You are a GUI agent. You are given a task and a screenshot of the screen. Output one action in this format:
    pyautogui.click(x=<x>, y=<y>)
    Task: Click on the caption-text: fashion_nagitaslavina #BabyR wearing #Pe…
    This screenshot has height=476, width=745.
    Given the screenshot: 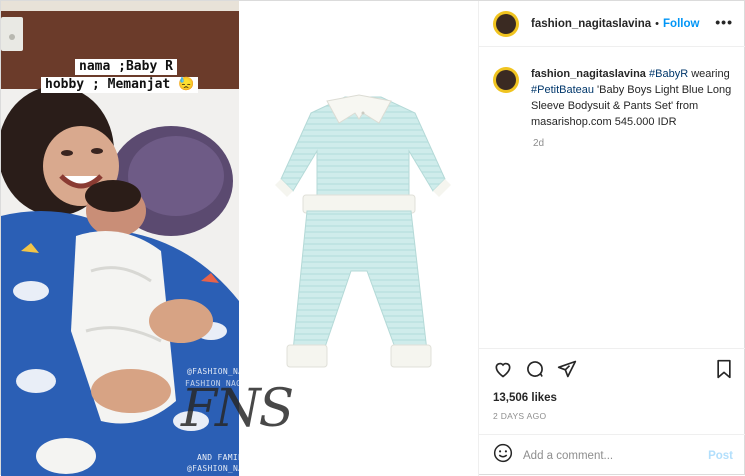 What is the action you would take?
    pyautogui.click(x=632, y=98)
    